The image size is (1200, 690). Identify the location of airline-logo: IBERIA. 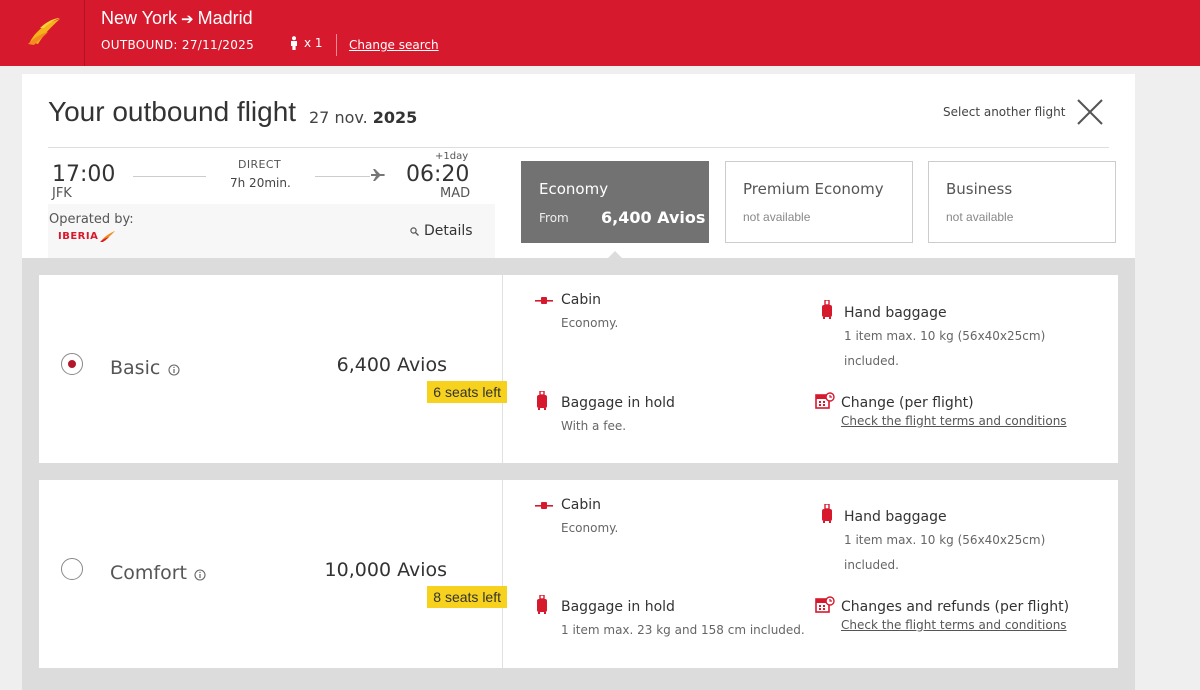
(87, 236).